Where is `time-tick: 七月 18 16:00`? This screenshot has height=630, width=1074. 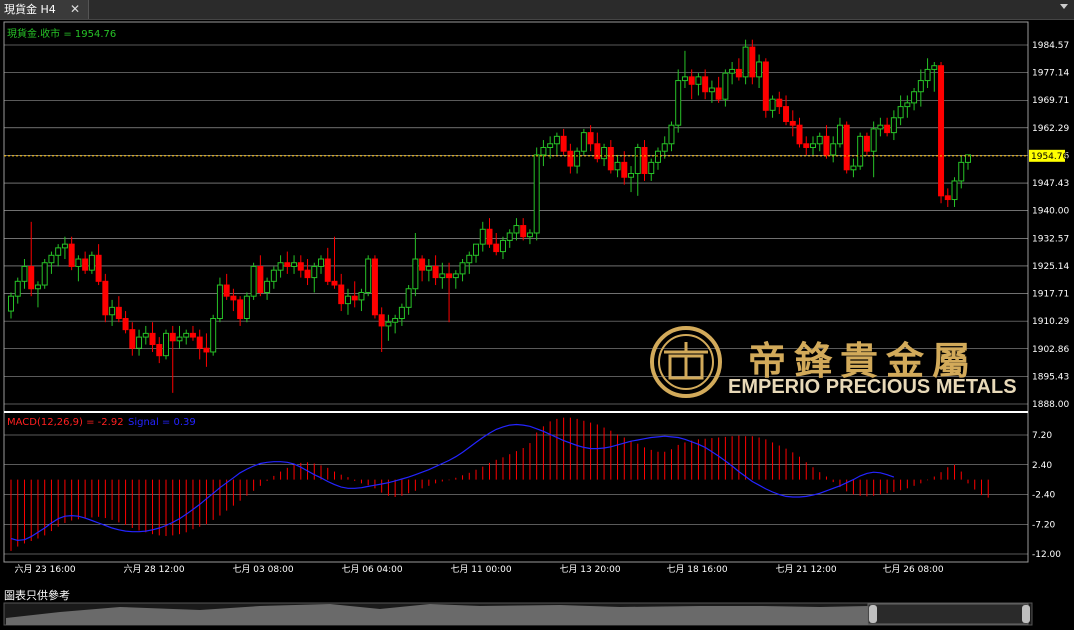
time-tick: 七月 18 16:00 is located at coordinates (696, 569).